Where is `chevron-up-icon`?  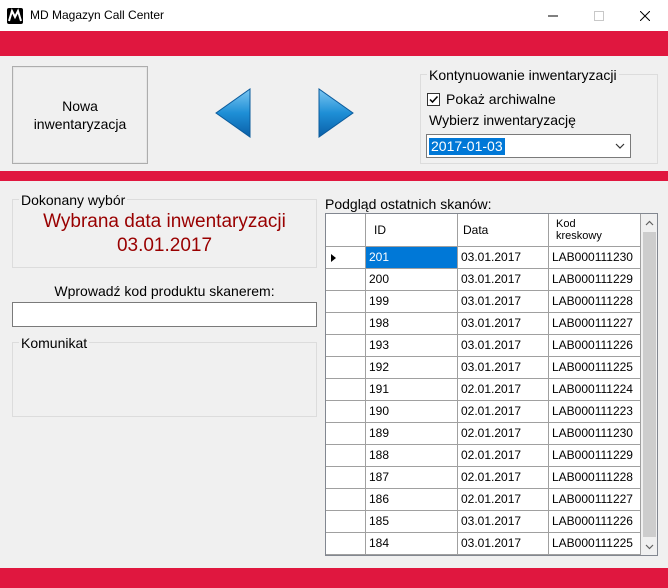
chevron-up-icon is located at coordinates (649, 222).